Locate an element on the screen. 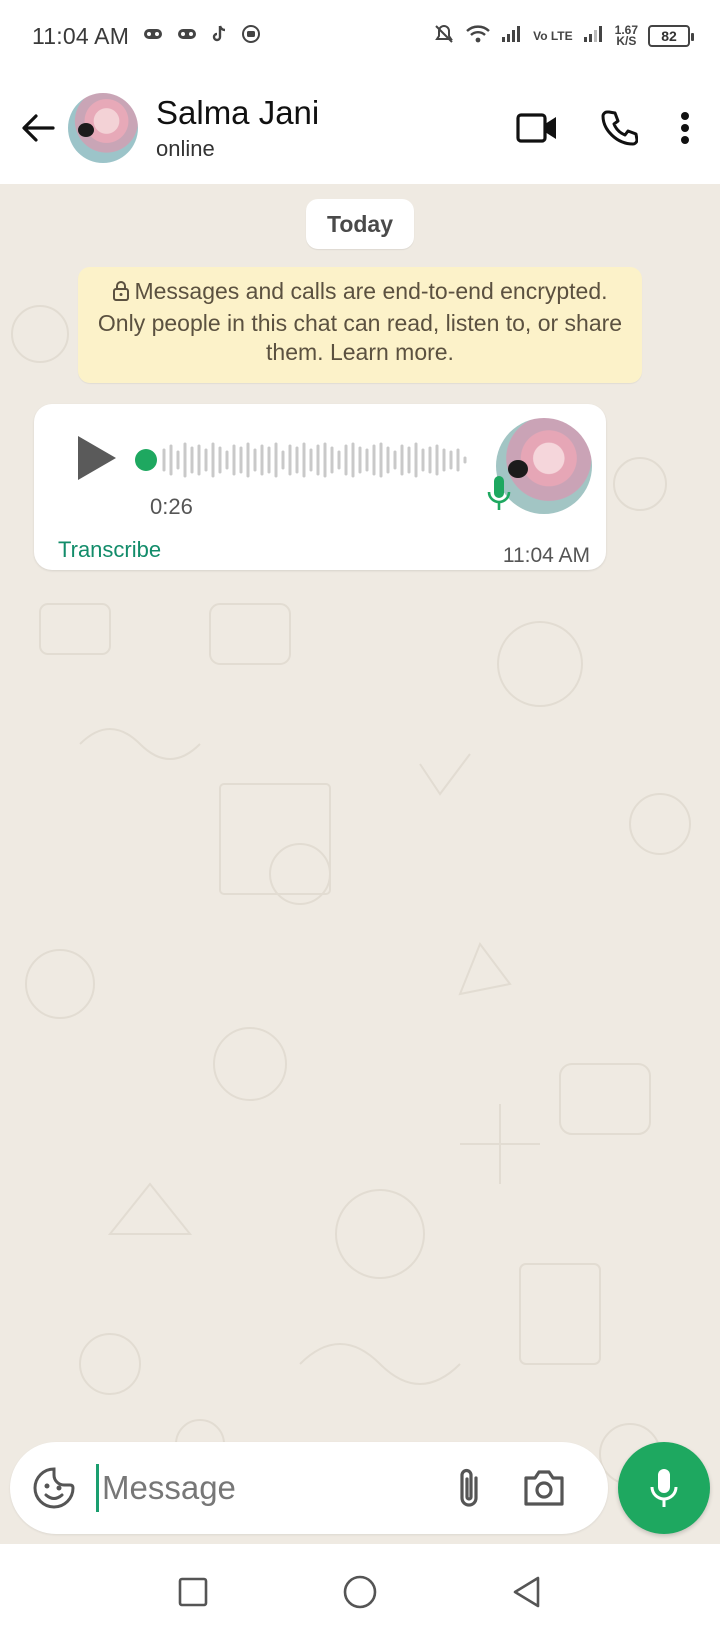 This screenshot has width=720, height=1640. video-call-icon is located at coordinates (536, 128).